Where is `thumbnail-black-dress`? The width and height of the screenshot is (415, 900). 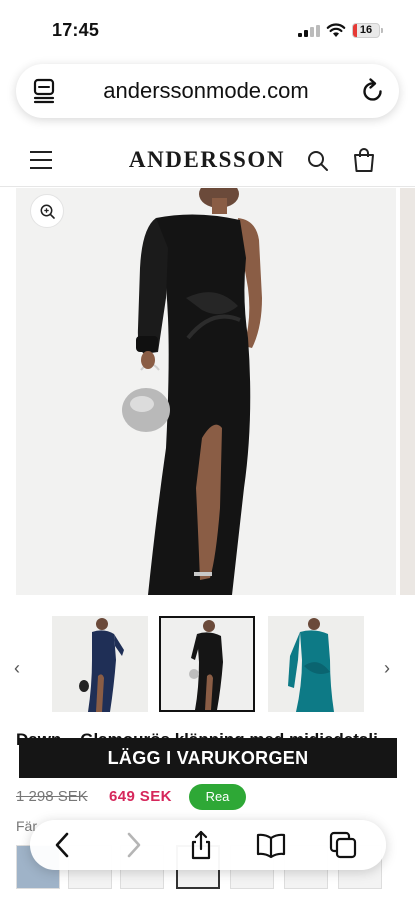 thumbnail-black-dress is located at coordinates (207, 664).